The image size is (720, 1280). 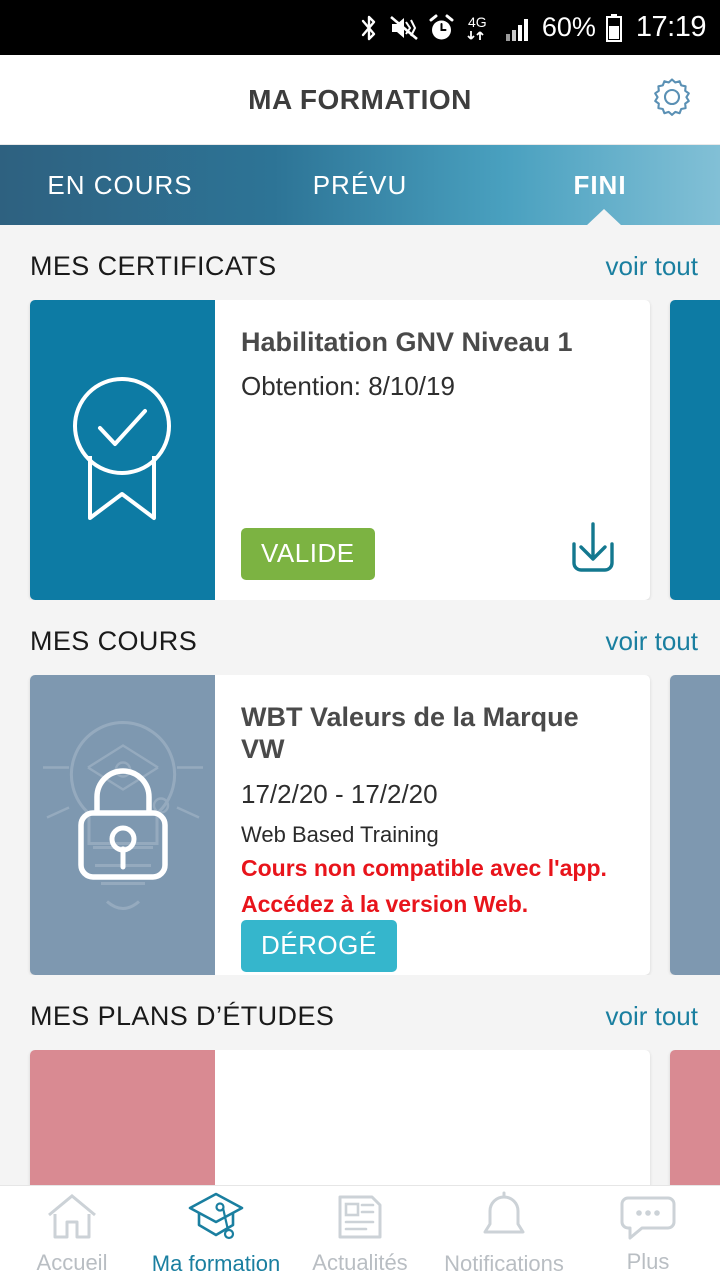 I want to click on certificate-card-next-peek, so click(x=695, y=450).